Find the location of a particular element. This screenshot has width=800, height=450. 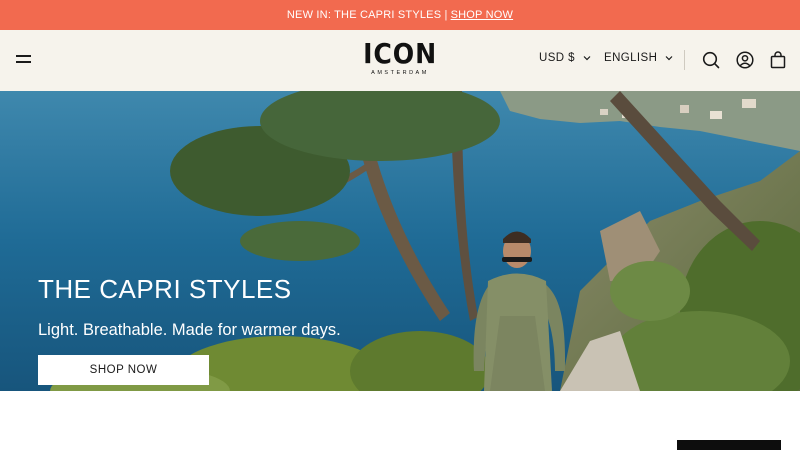

currency-selector: USD $ is located at coordinates (565, 58).